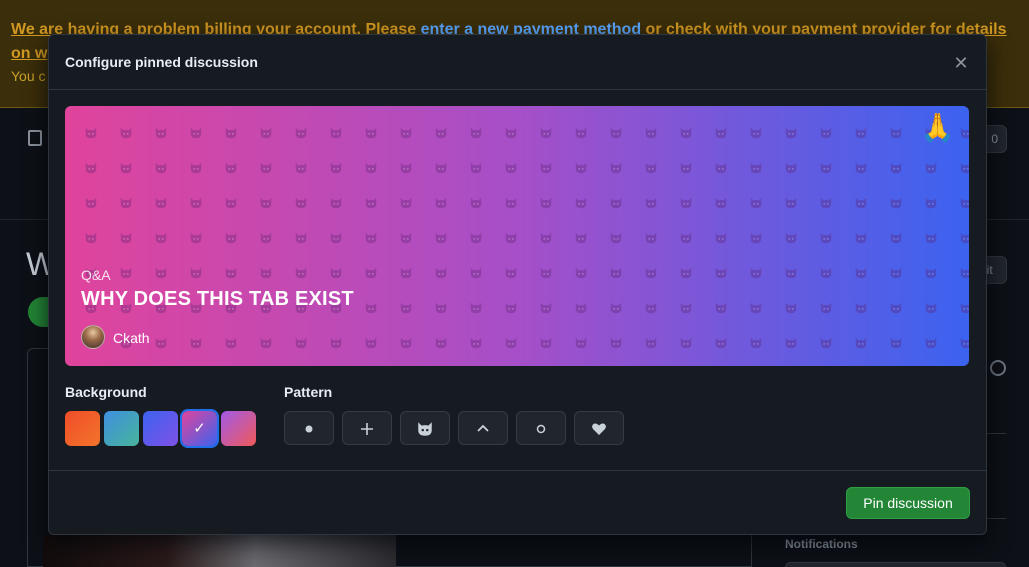 The height and width of the screenshot is (567, 1029). What do you see at coordinates (517, 62) in the screenshot?
I see `dialog-header: Configure pinned discussion ✕` at bounding box center [517, 62].